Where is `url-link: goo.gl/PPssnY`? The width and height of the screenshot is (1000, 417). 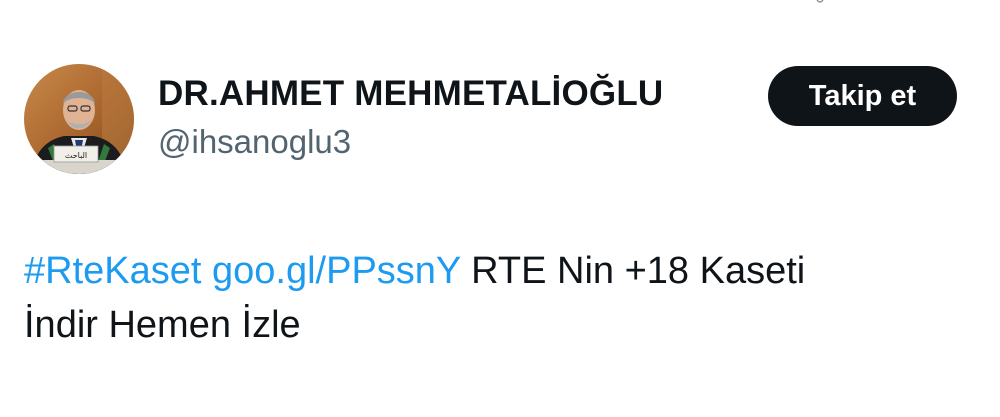
url-link: goo.gl/PPssnY is located at coordinates (336, 271).